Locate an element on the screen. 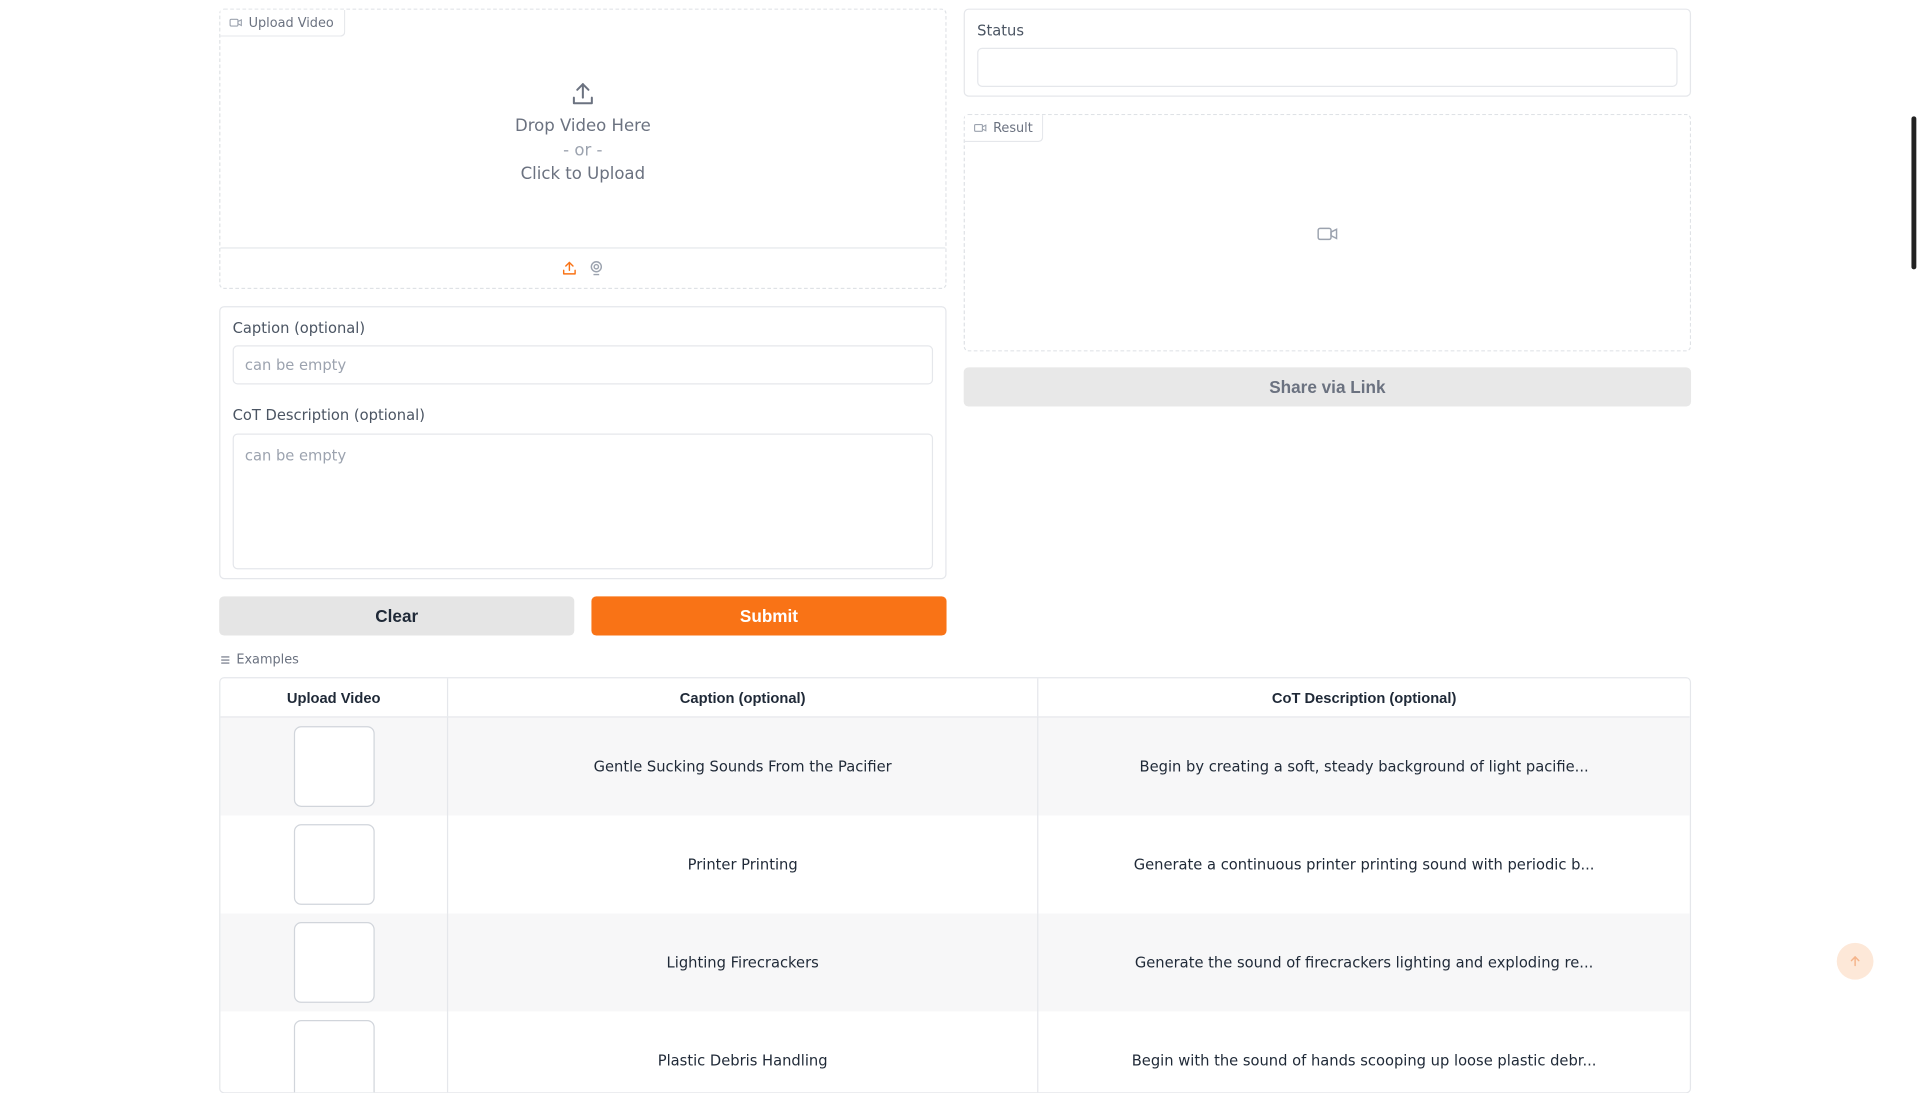 Image resolution: width=1920 pixels, height=1093 pixels. header-cot-description: CoT Description (optional) is located at coordinates (1364, 697).